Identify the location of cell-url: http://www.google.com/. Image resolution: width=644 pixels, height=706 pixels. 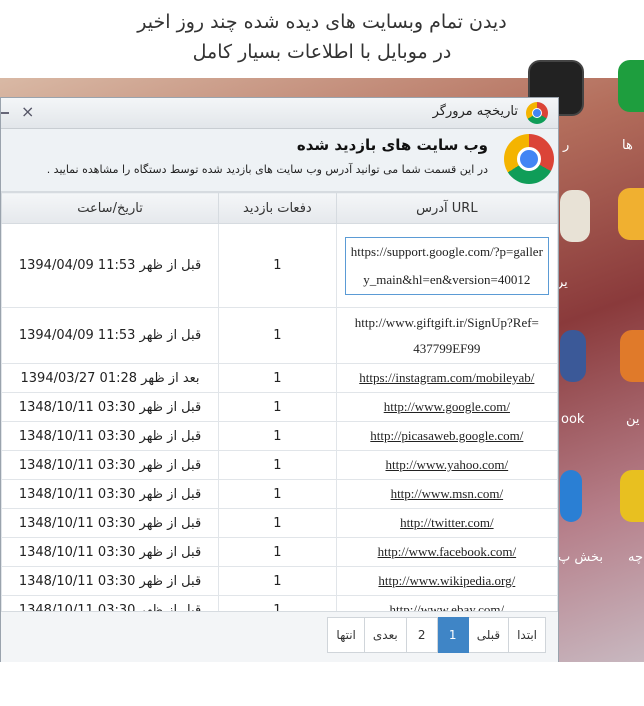
(446, 407).